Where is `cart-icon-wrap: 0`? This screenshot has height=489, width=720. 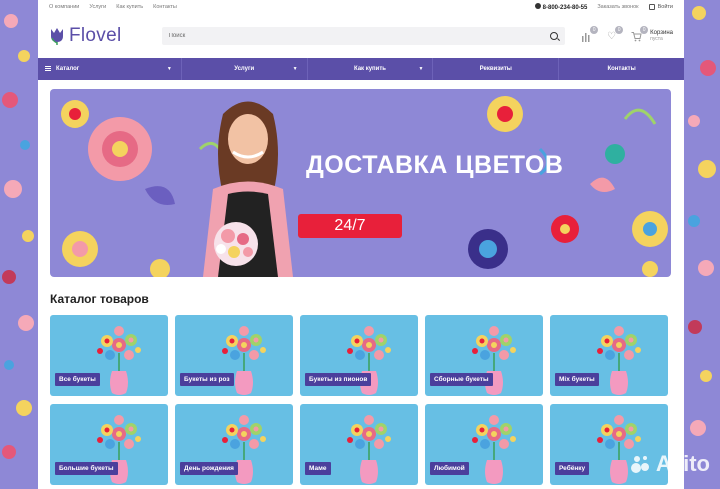 cart-icon-wrap: 0 is located at coordinates (640, 33).